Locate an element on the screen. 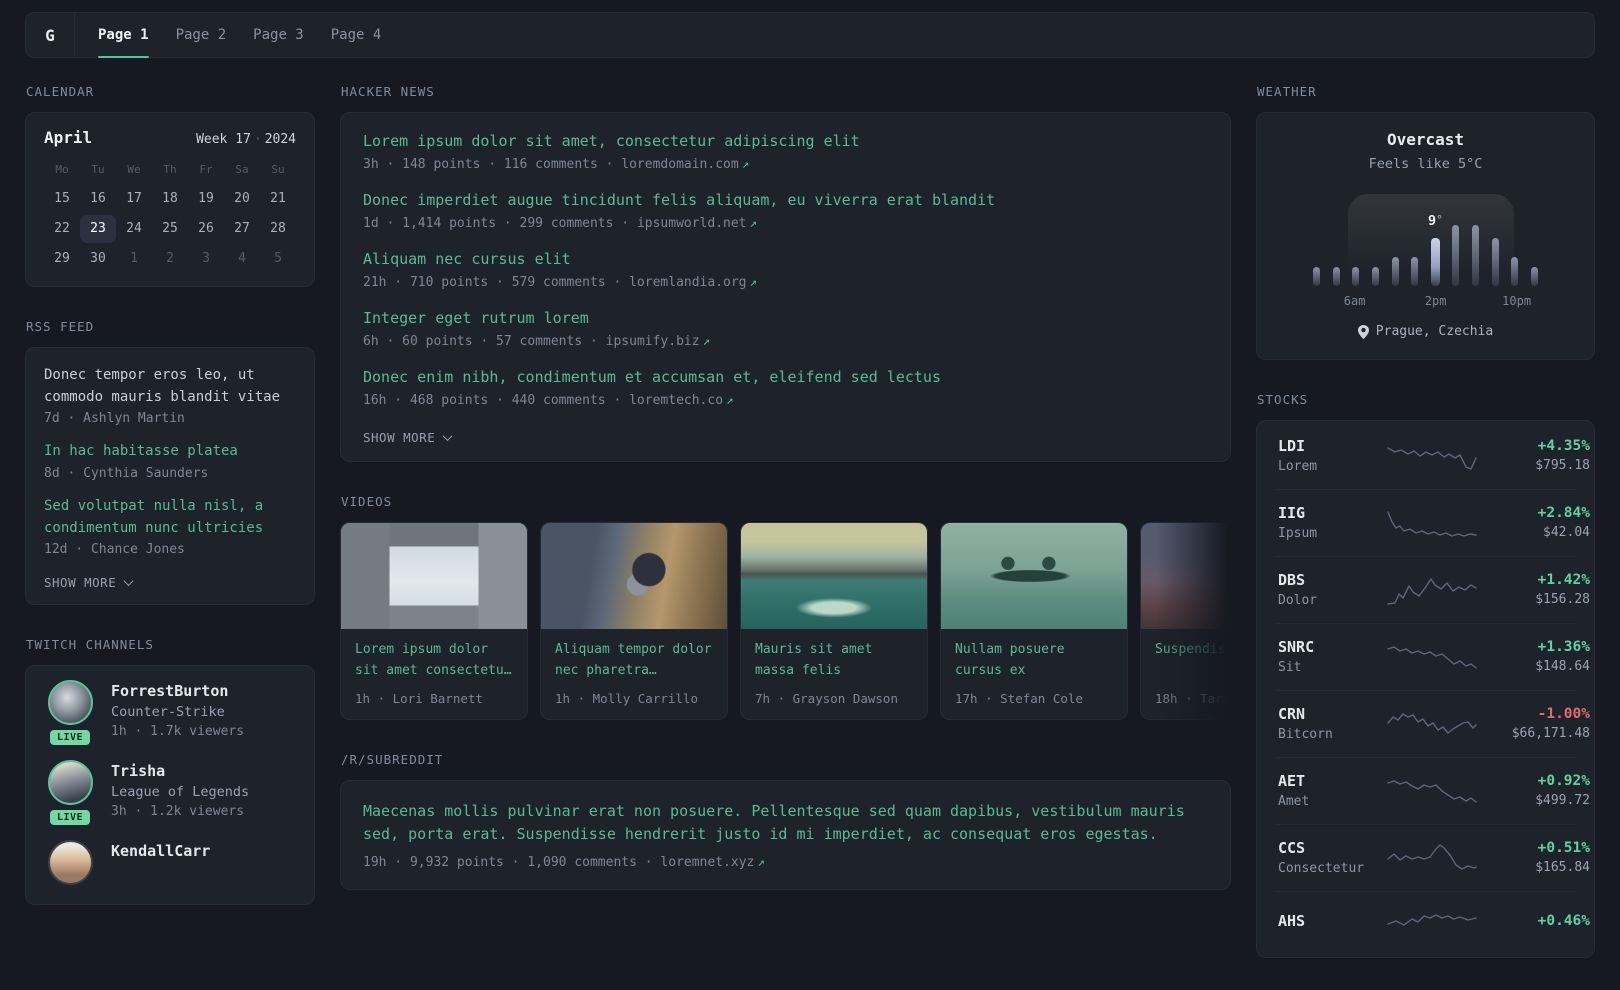 The height and width of the screenshot is (990, 1620). news-item-link: Integer eget rutrum lorem is located at coordinates (785, 318).